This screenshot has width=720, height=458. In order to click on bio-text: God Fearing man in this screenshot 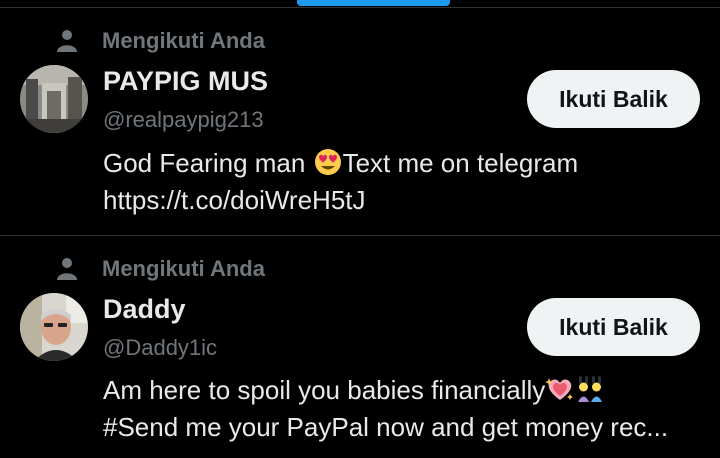, I will do `click(208, 163)`.